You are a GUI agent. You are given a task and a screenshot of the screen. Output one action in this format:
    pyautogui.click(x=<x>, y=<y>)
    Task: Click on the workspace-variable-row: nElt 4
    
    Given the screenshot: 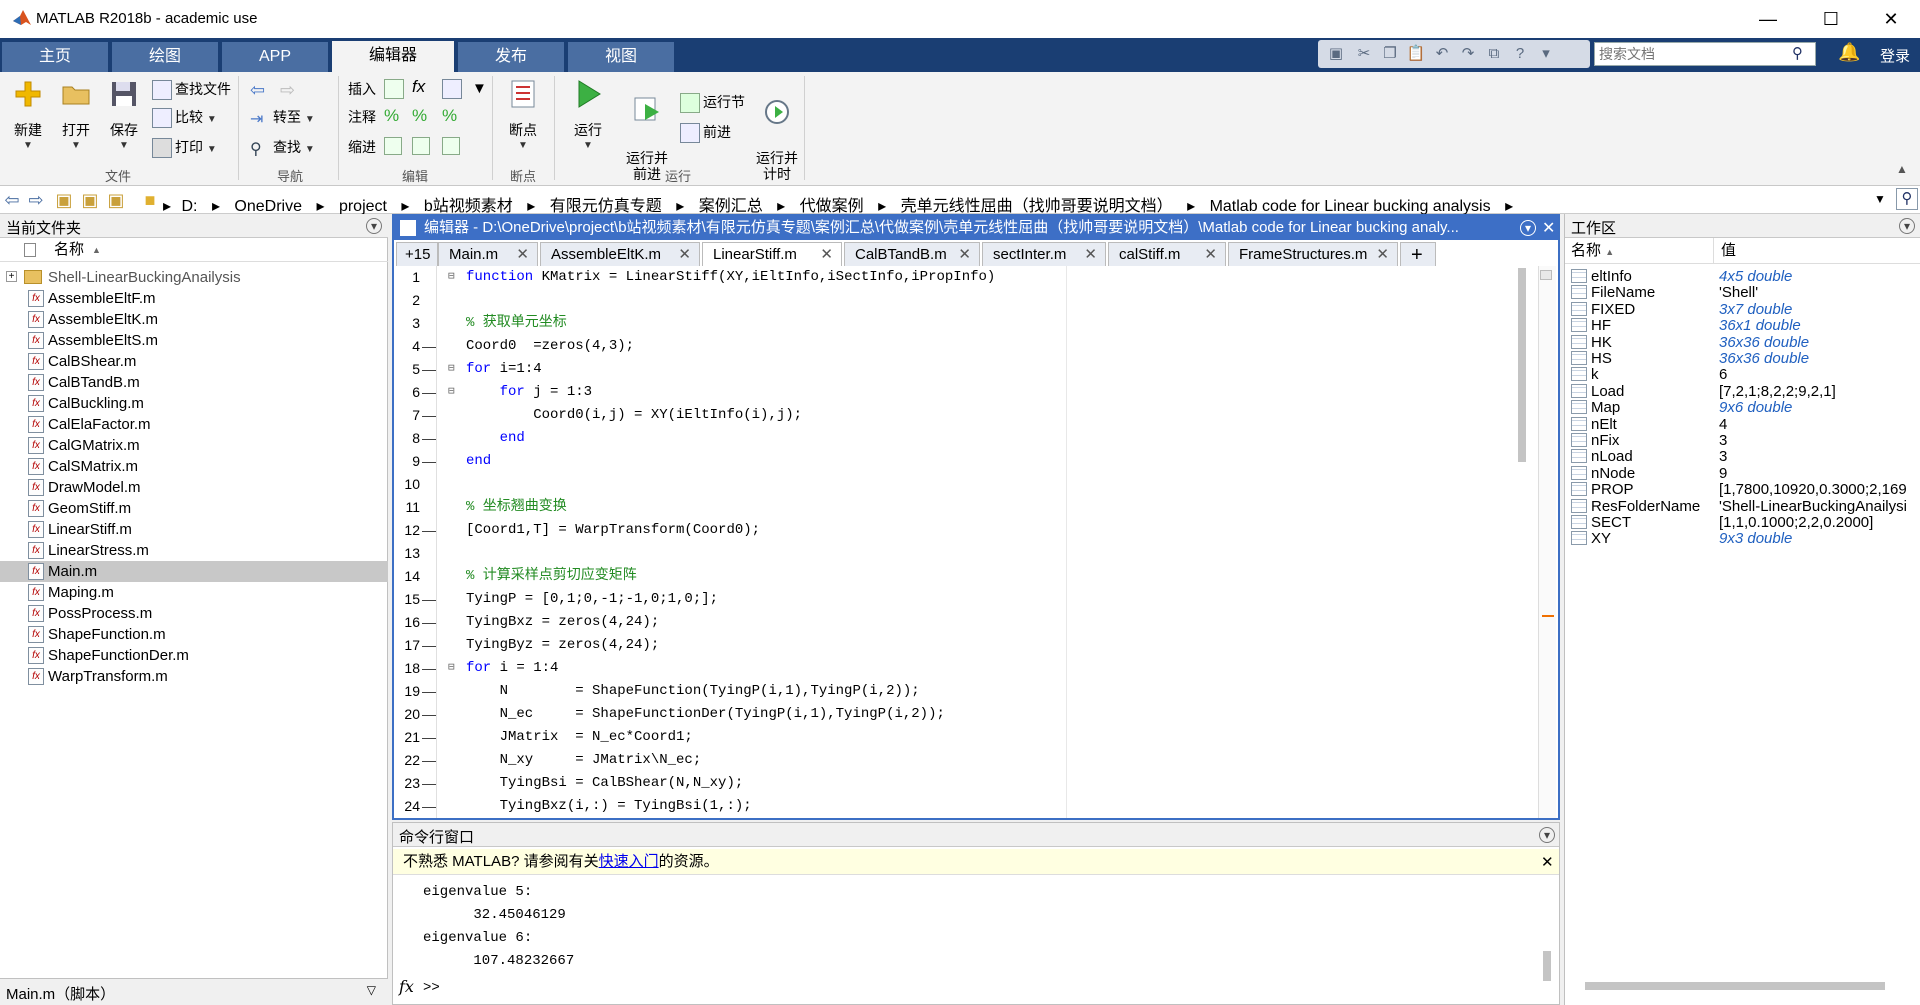 What is the action you would take?
    pyautogui.click(x=1742, y=424)
    